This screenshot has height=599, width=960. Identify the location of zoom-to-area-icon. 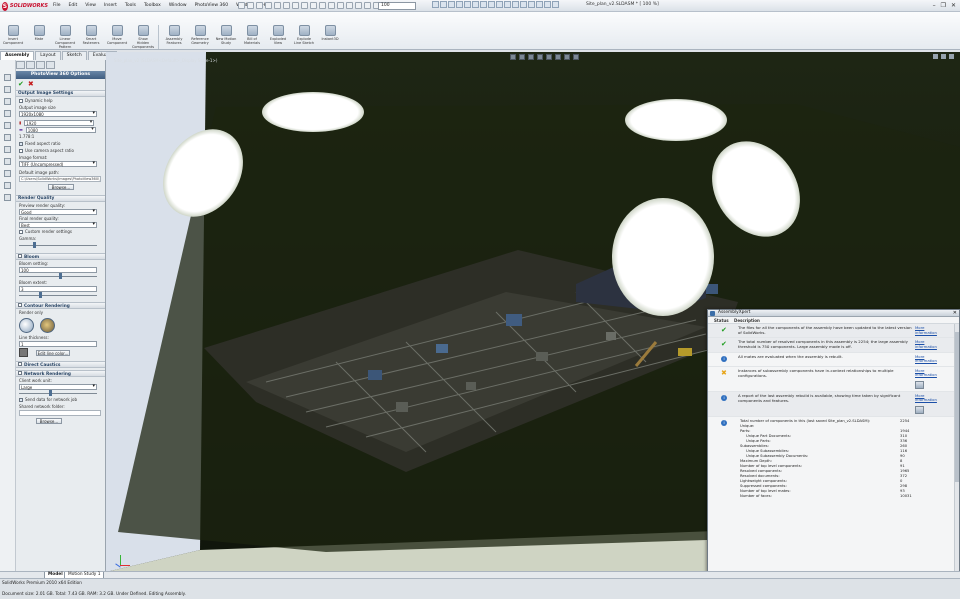
(522, 57).